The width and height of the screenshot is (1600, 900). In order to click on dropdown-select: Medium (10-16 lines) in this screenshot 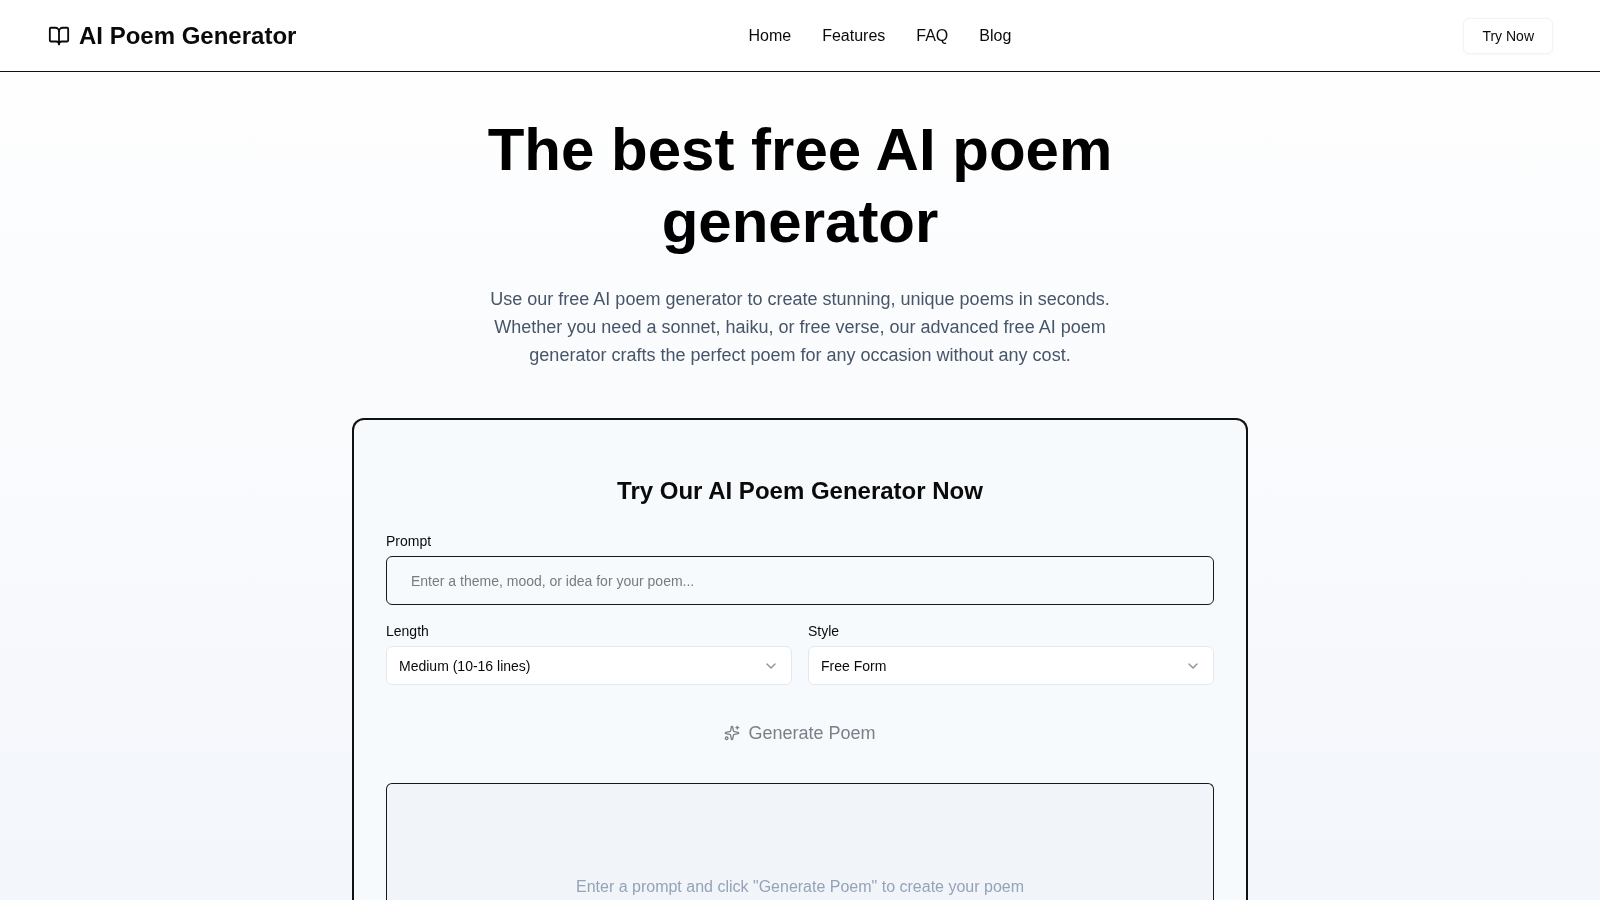, I will do `click(589, 665)`.